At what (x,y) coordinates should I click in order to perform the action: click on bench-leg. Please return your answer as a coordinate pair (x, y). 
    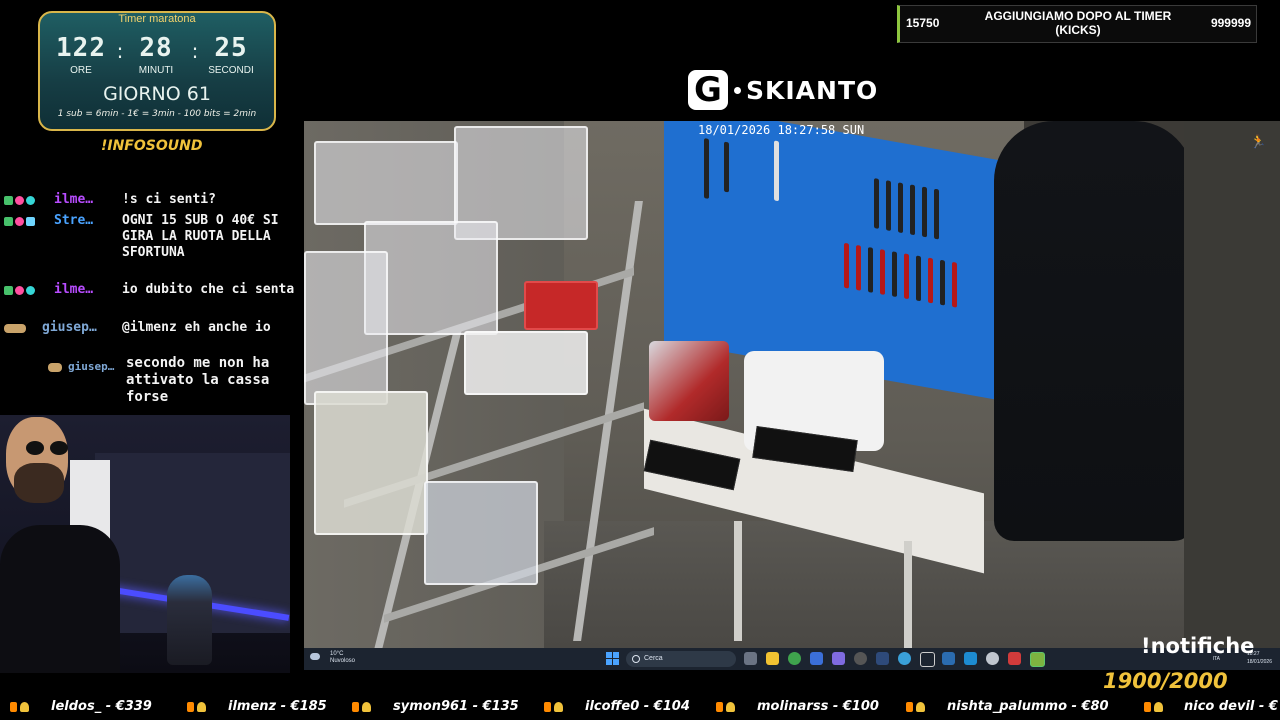
    Looking at the image, I should click on (738, 581).